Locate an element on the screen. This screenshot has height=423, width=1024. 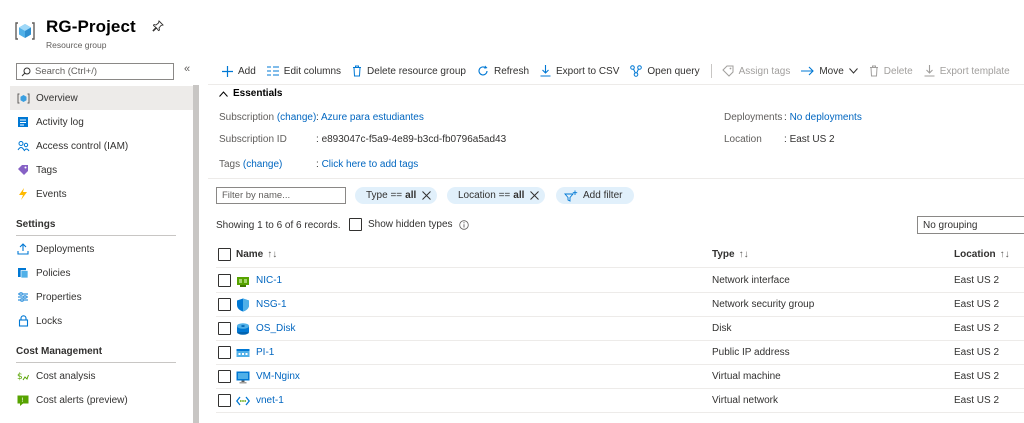
essentials-subscription: Subscription (change) is located at coordinates (268, 117).